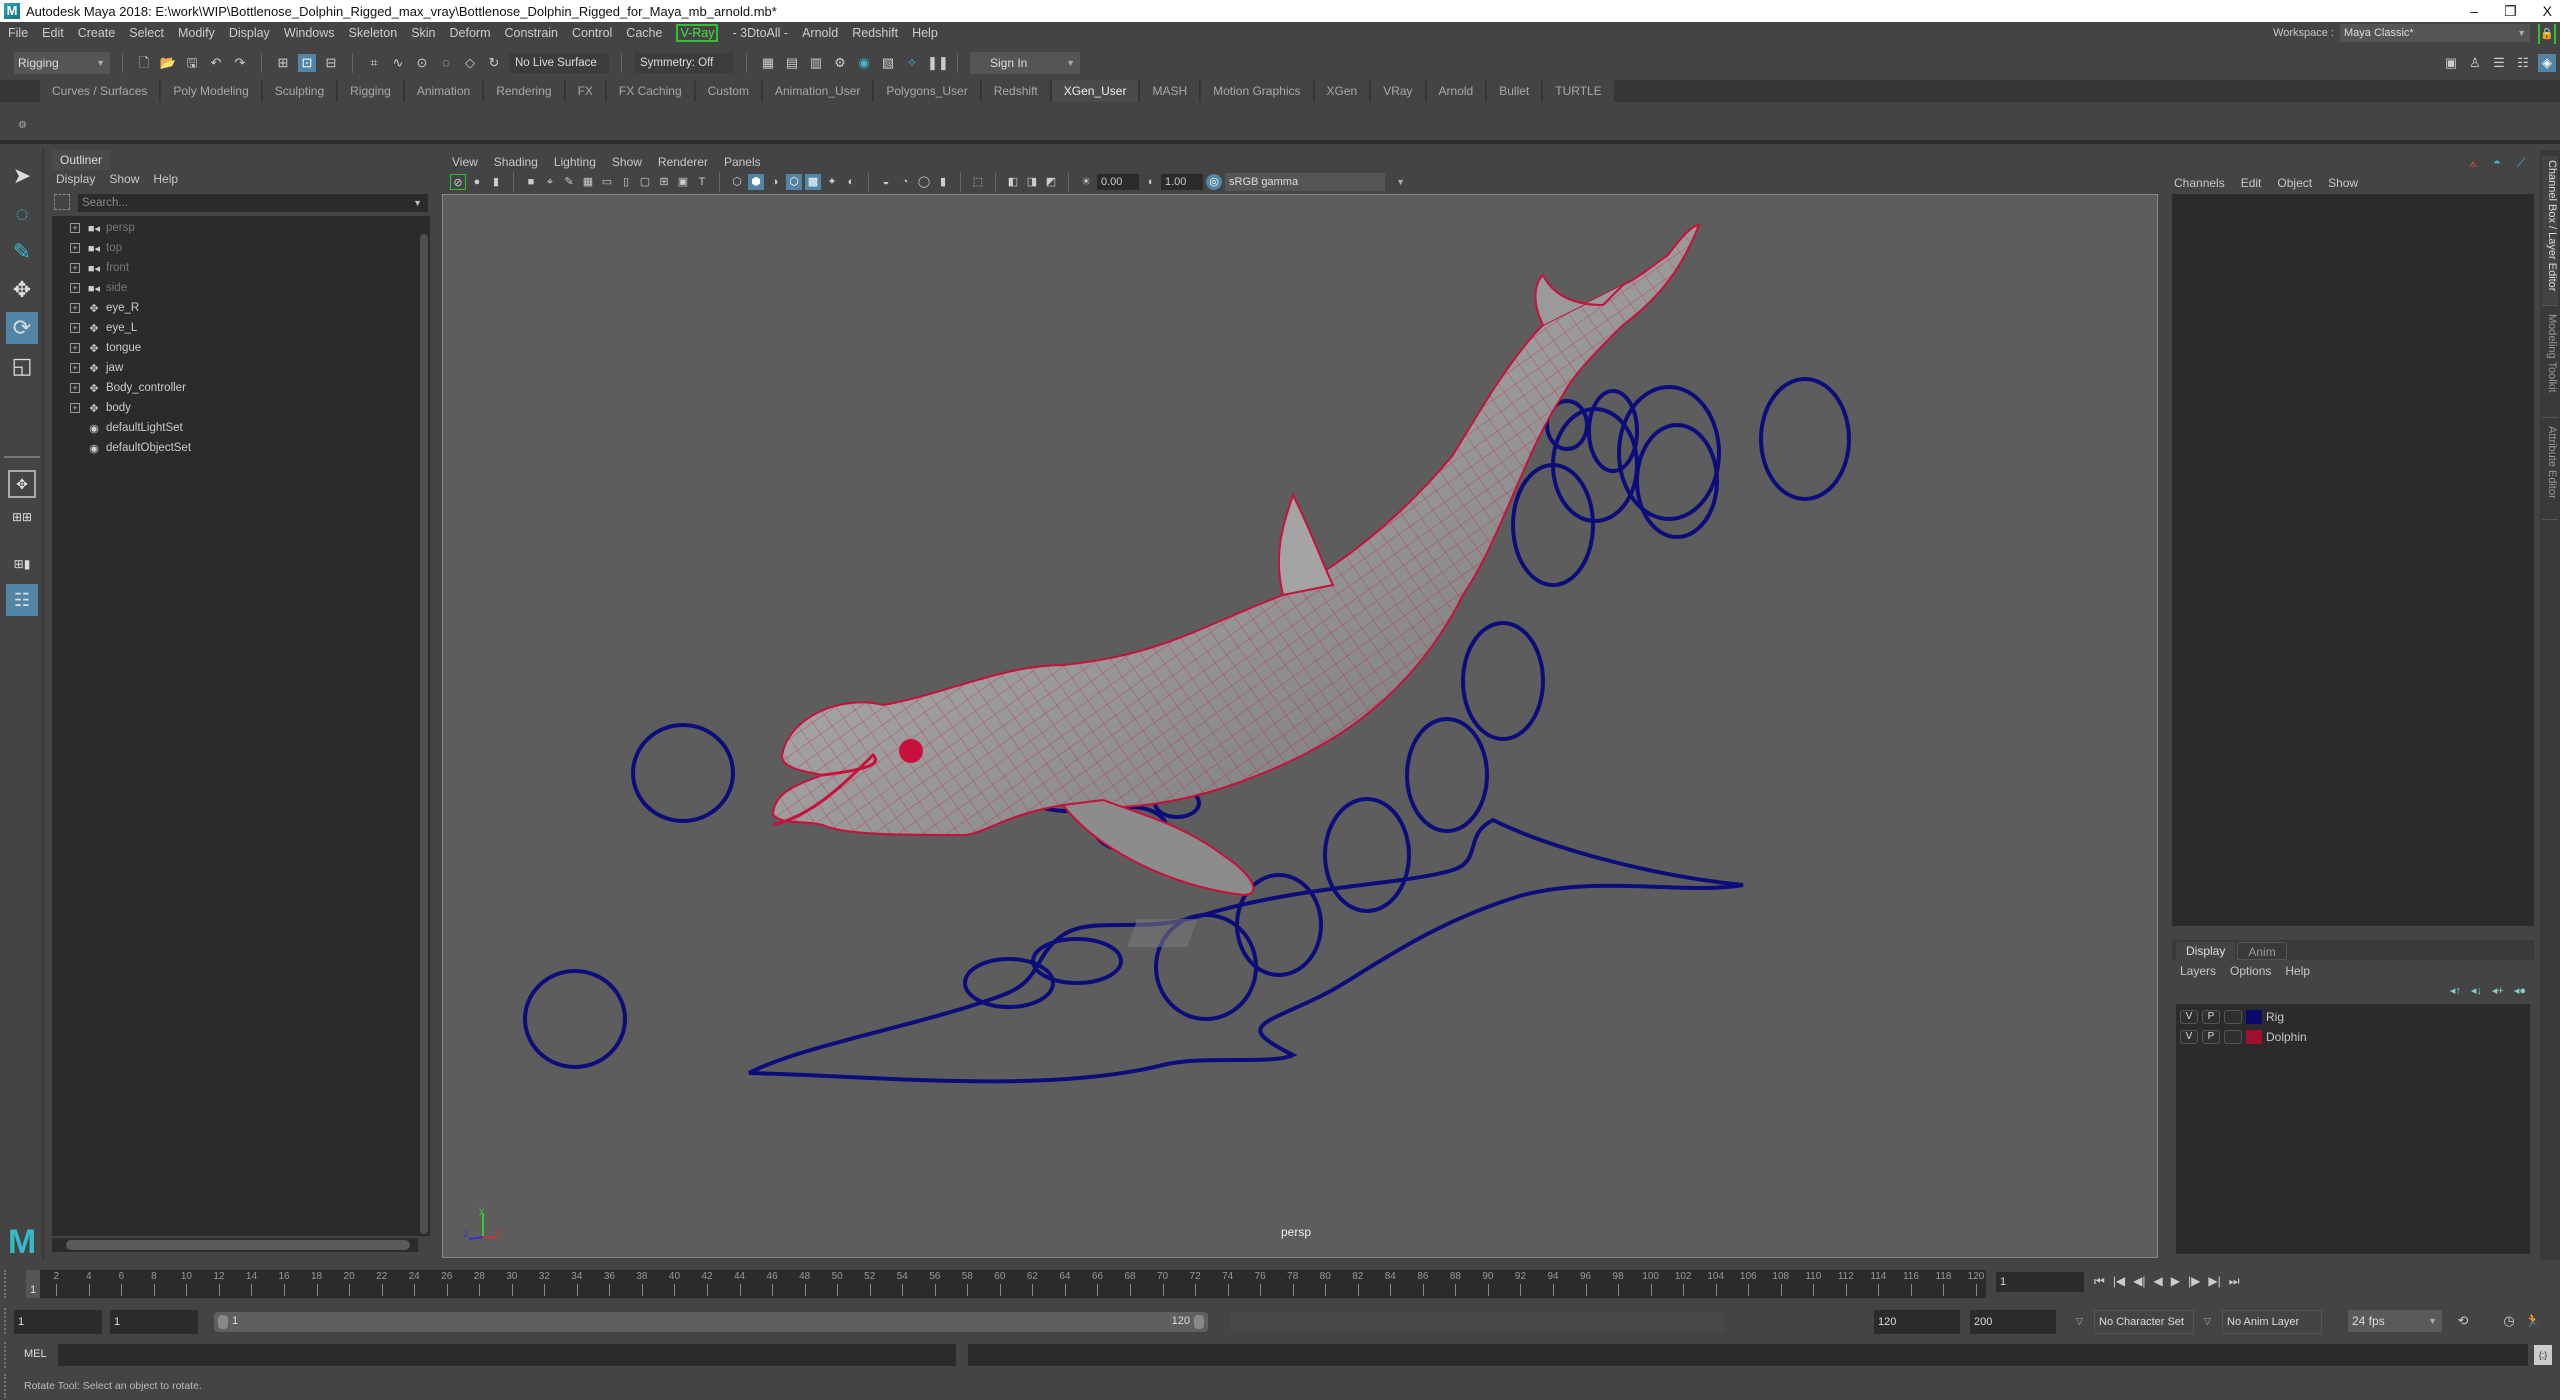 This screenshot has width=2560, height=1400. What do you see at coordinates (507, 1355) in the screenshot?
I see `command-input` at bounding box center [507, 1355].